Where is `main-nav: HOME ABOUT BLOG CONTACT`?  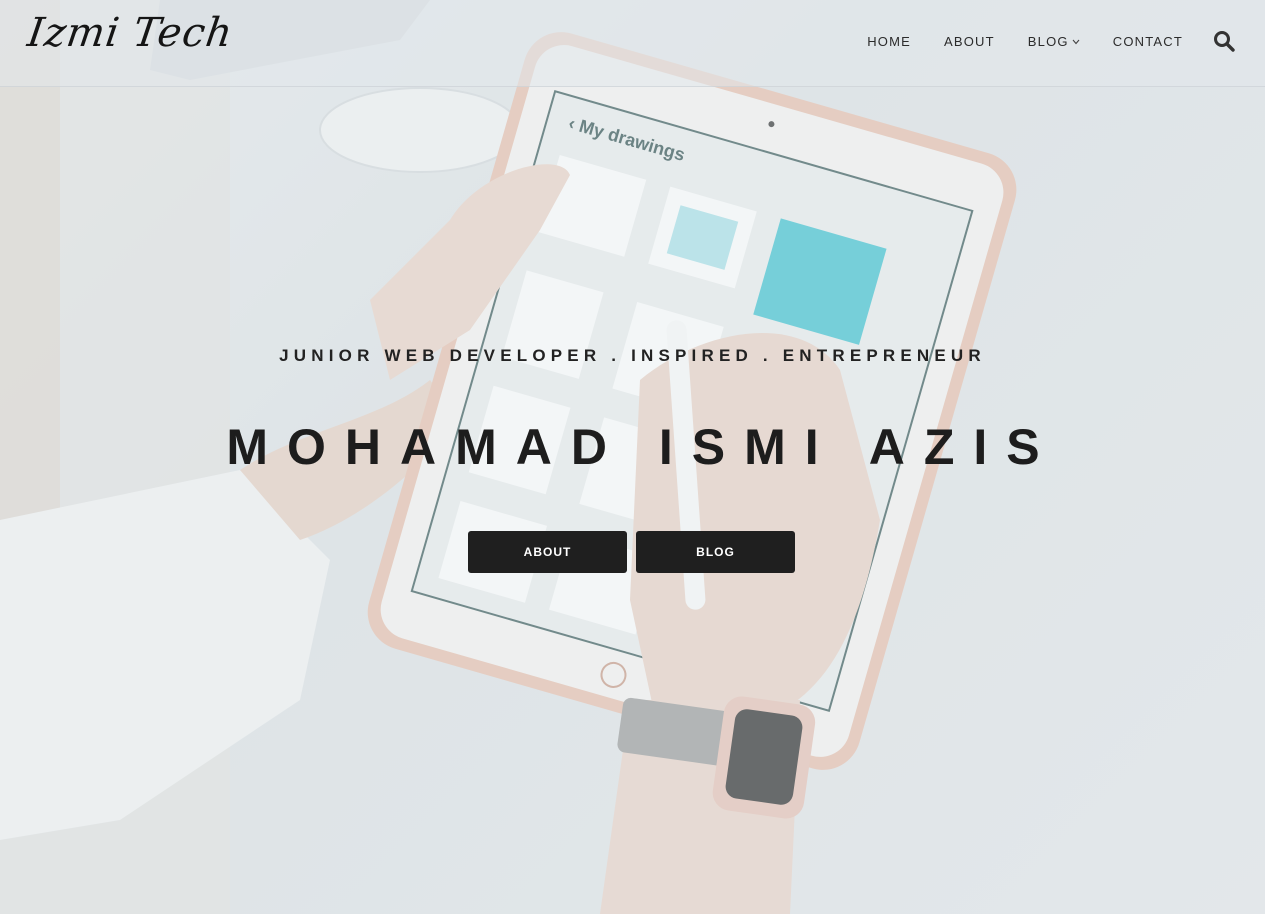
main-nav: HOME ABOUT BLOG CONTACT is located at coordinates (1008, 41).